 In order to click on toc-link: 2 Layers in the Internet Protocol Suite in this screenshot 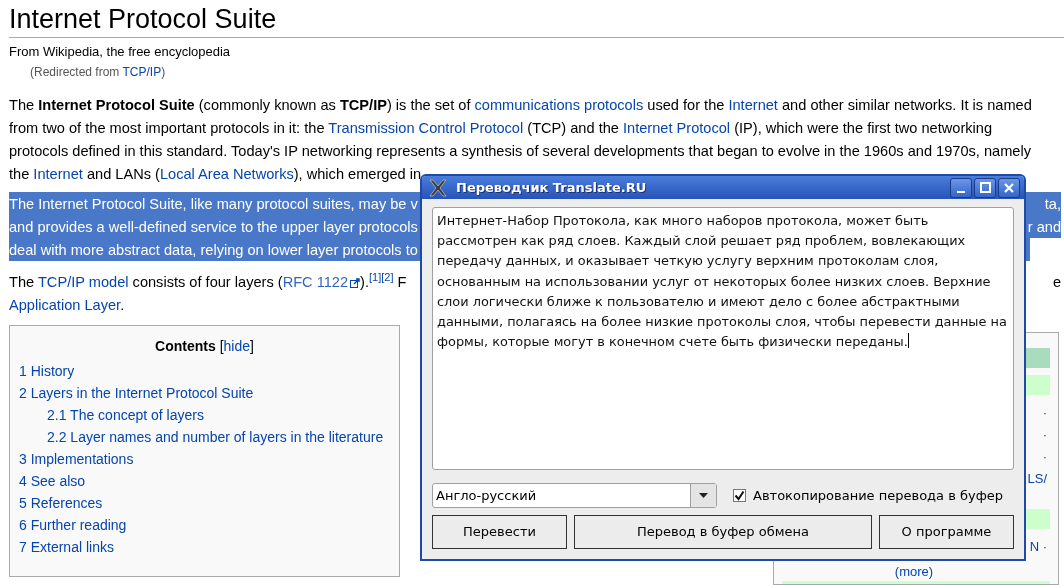, I will do `click(204, 393)`.